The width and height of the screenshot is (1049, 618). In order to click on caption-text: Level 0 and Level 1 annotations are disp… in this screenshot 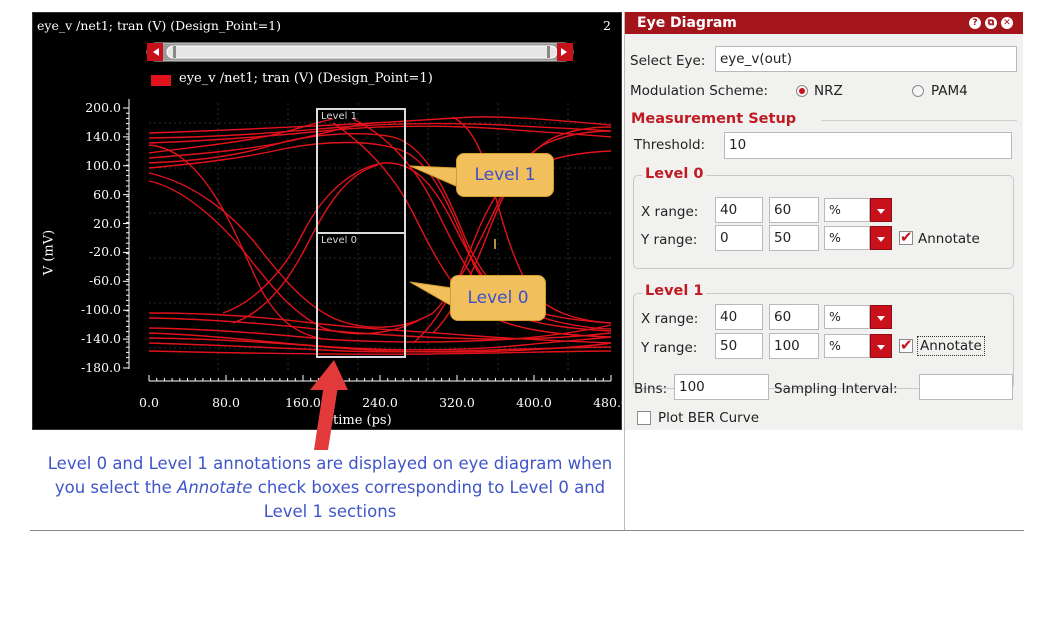, I will do `click(330, 488)`.